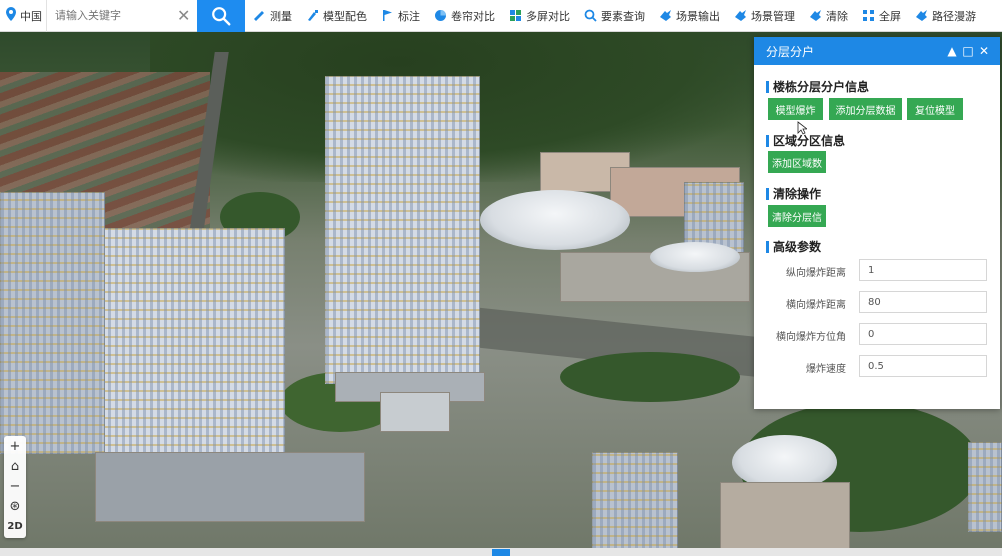 Image resolution: width=1002 pixels, height=556 pixels. I want to click on section-title: 清除操作, so click(797, 194).